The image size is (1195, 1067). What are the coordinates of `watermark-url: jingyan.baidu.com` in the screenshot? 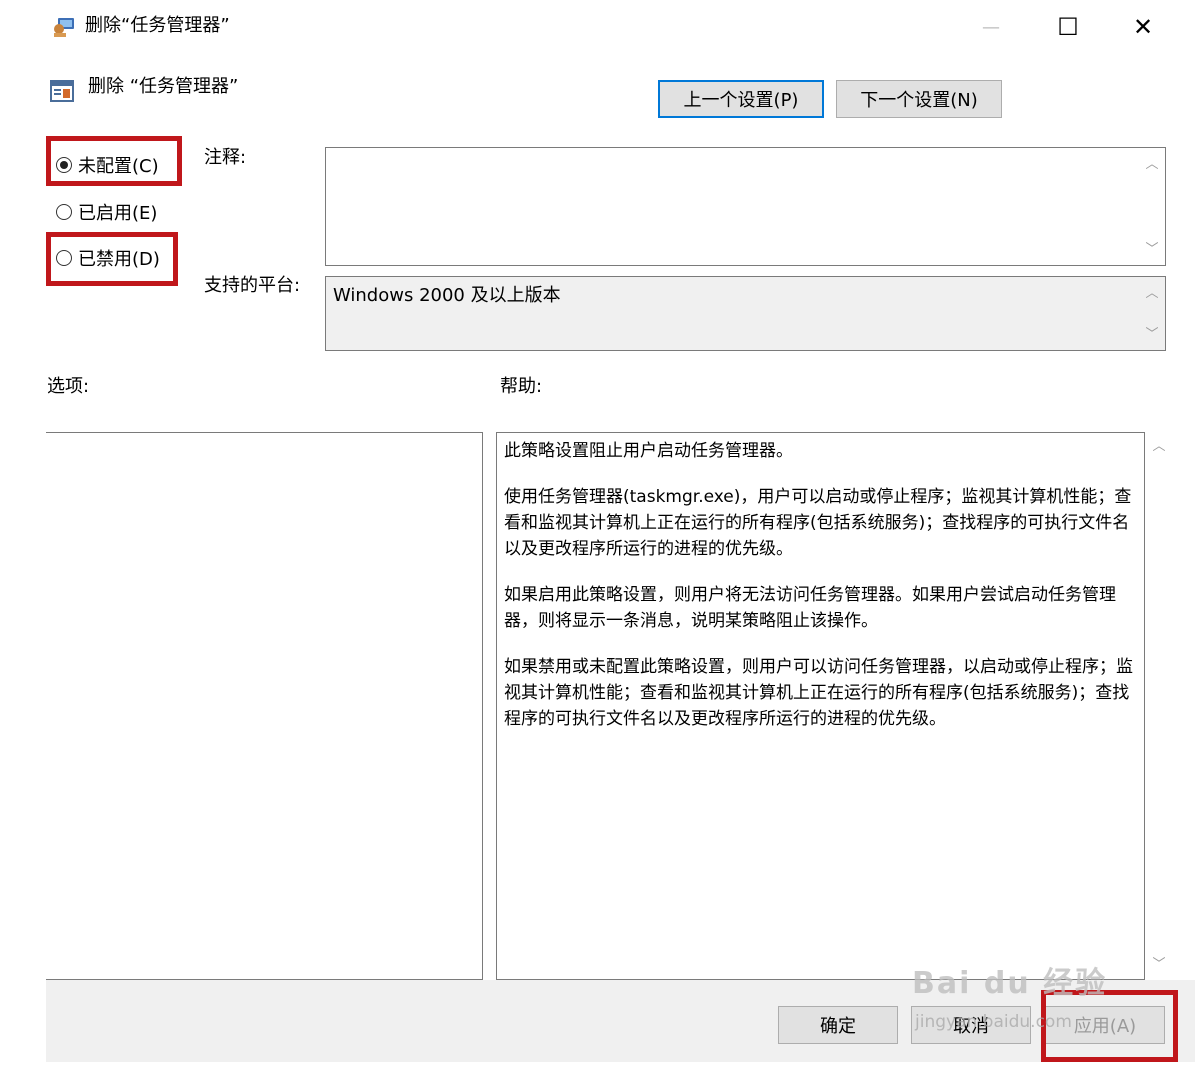 It's located at (993, 1022).